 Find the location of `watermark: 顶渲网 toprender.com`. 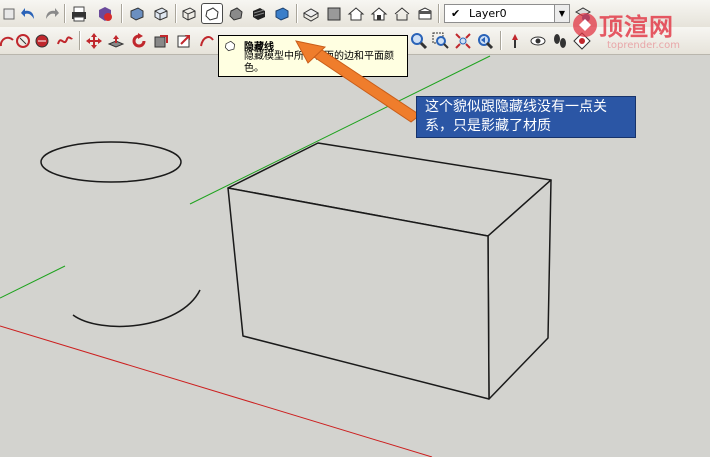

watermark: 顶渲网 toprender.com is located at coordinates (638, 30).